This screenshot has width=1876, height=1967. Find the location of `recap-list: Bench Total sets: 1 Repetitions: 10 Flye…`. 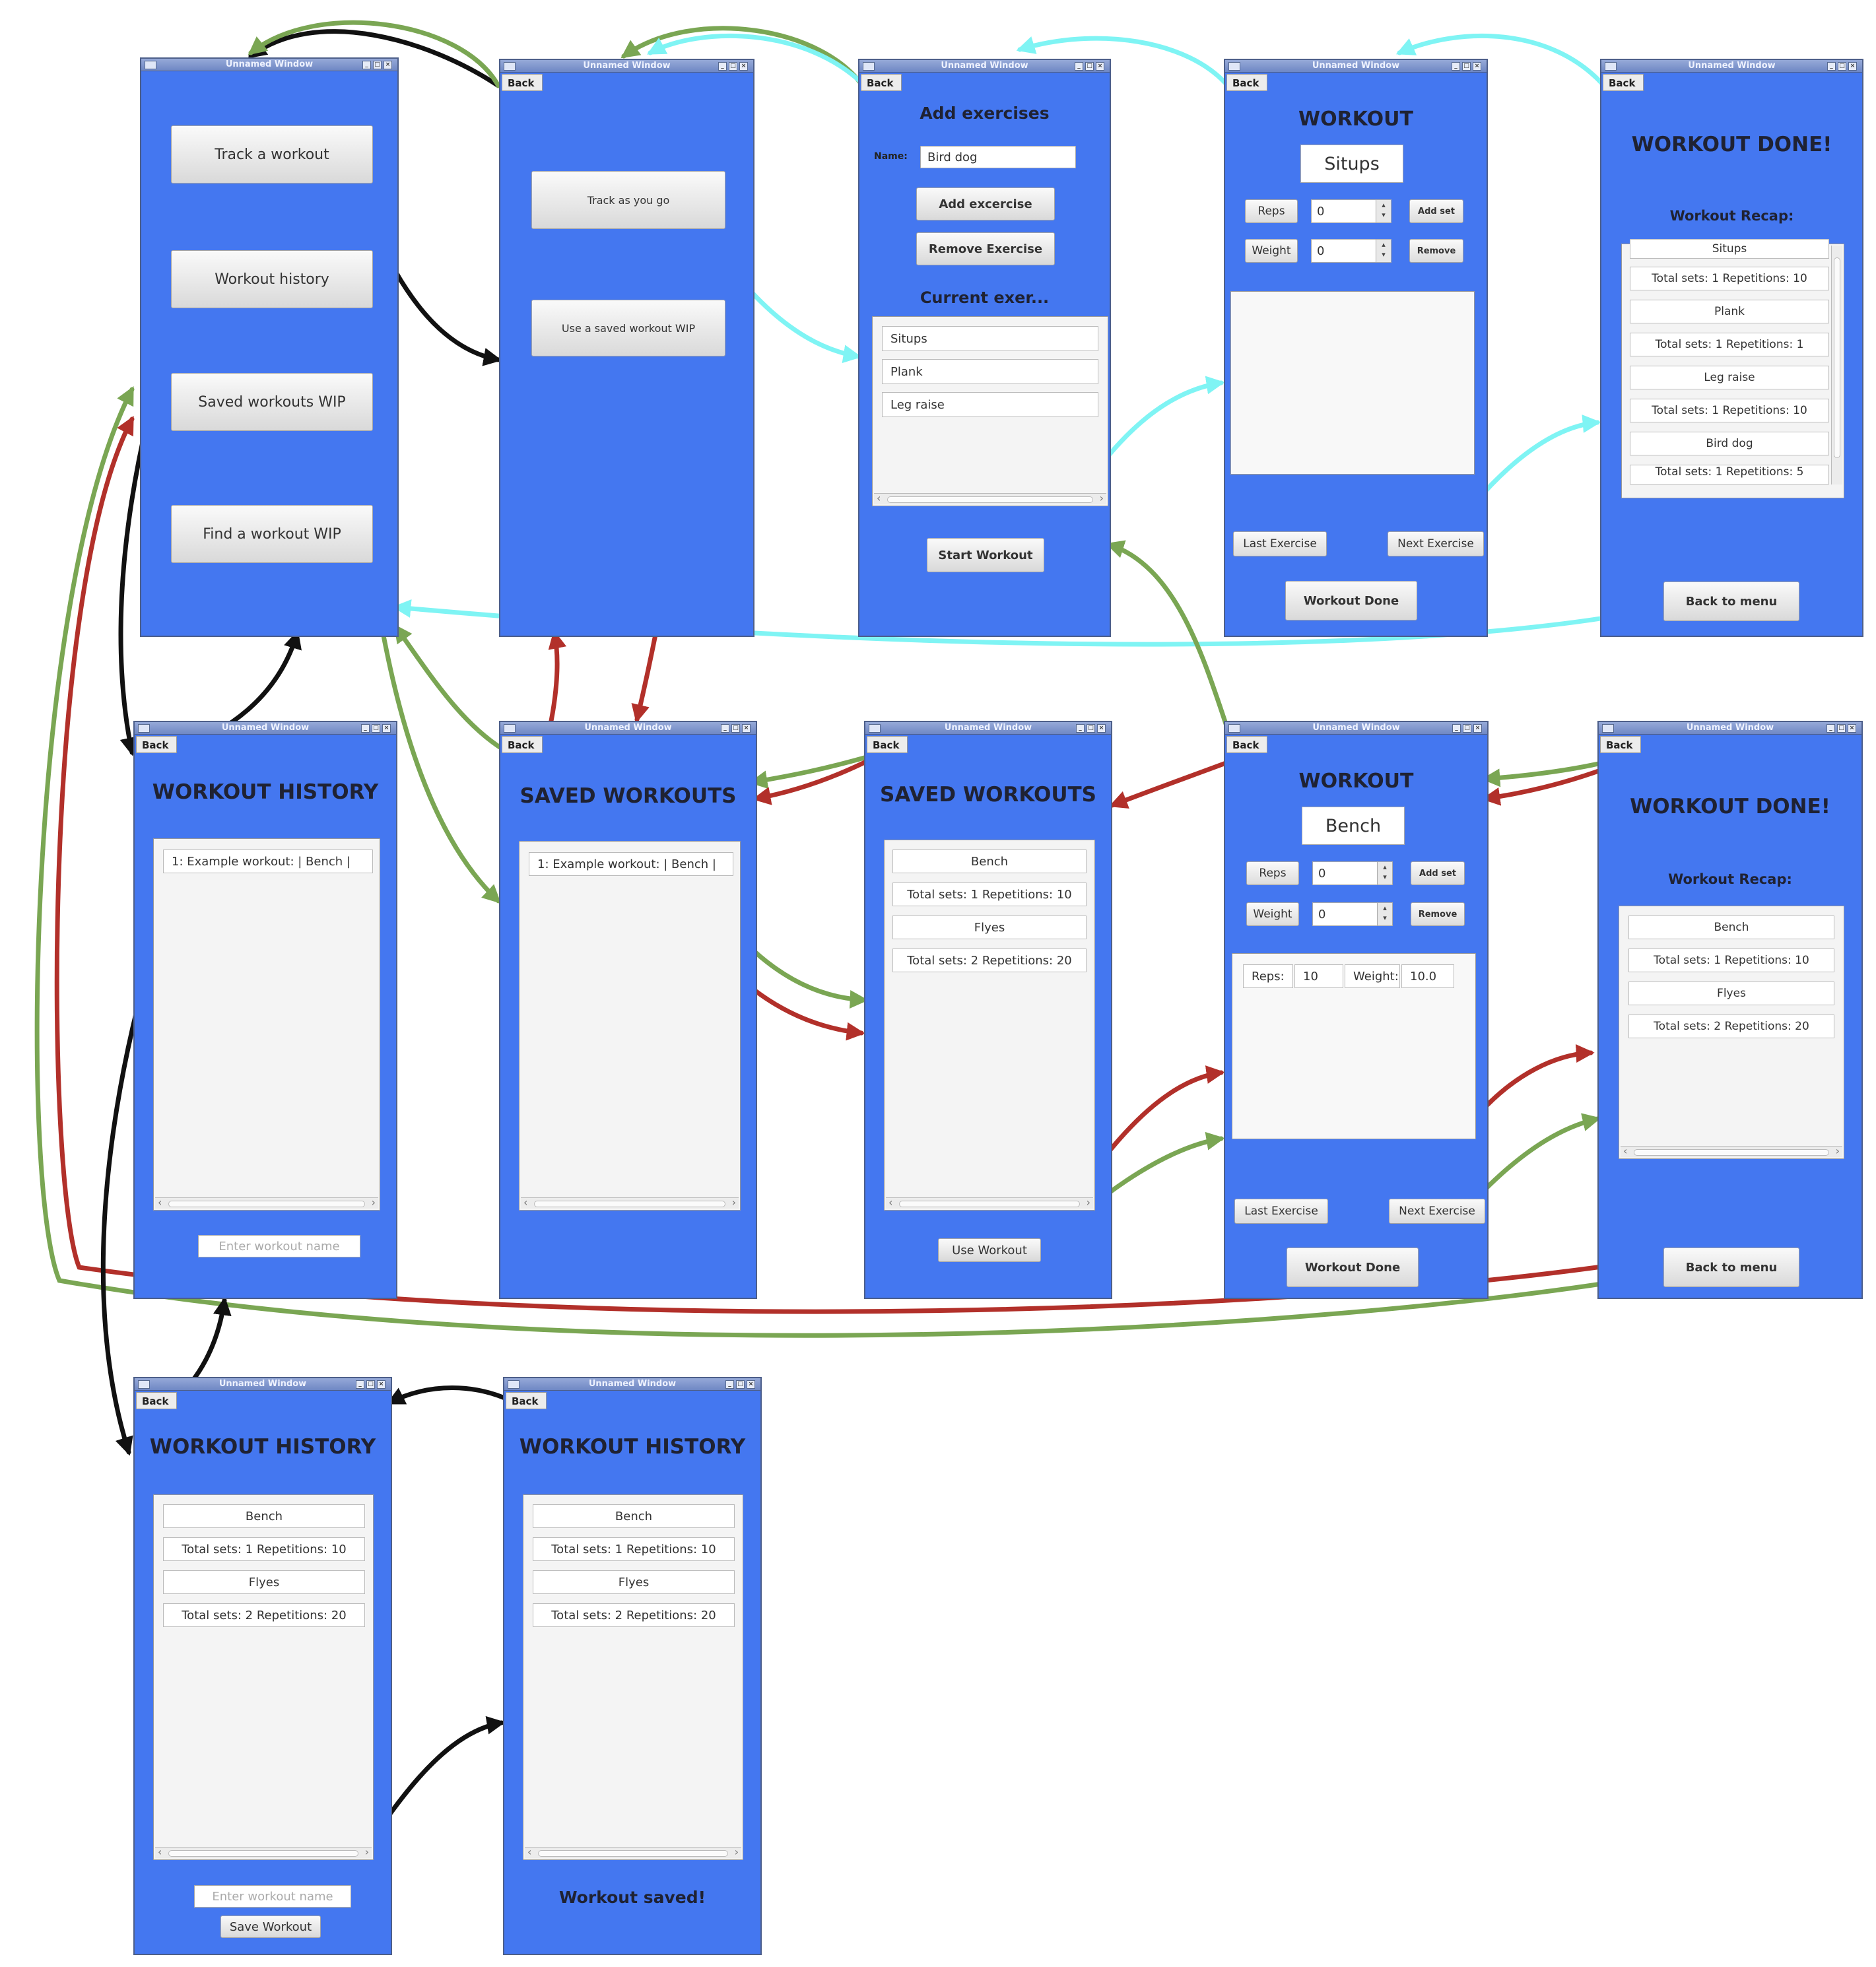

recap-list: Bench Total sets: 1 Repetitions: 10 Flye… is located at coordinates (1731, 1032).